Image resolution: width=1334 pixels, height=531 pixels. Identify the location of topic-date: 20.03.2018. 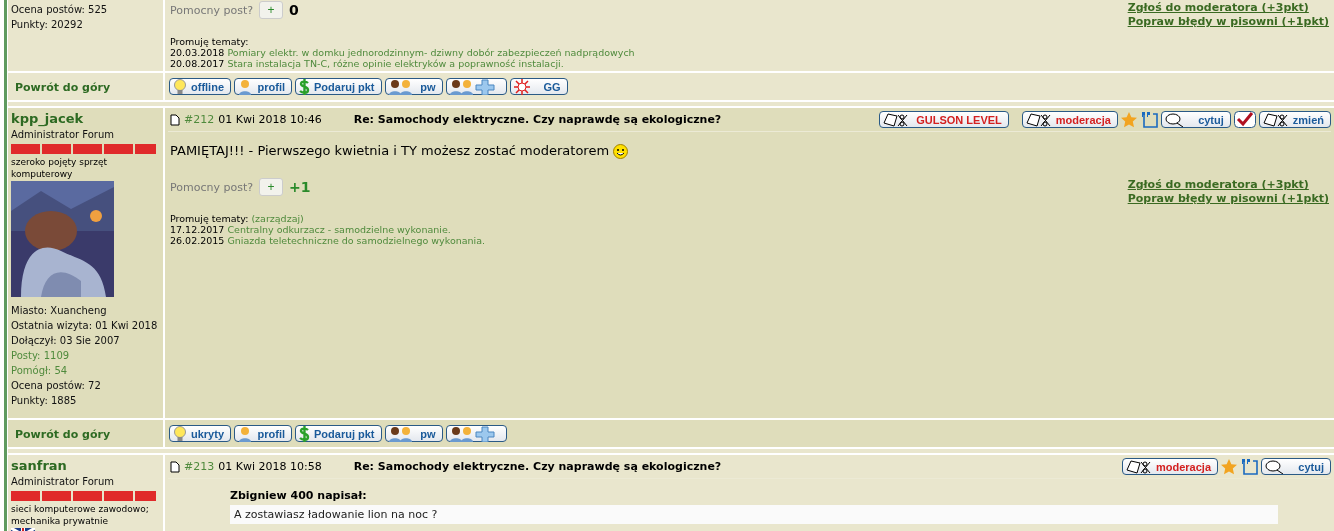
(197, 52).